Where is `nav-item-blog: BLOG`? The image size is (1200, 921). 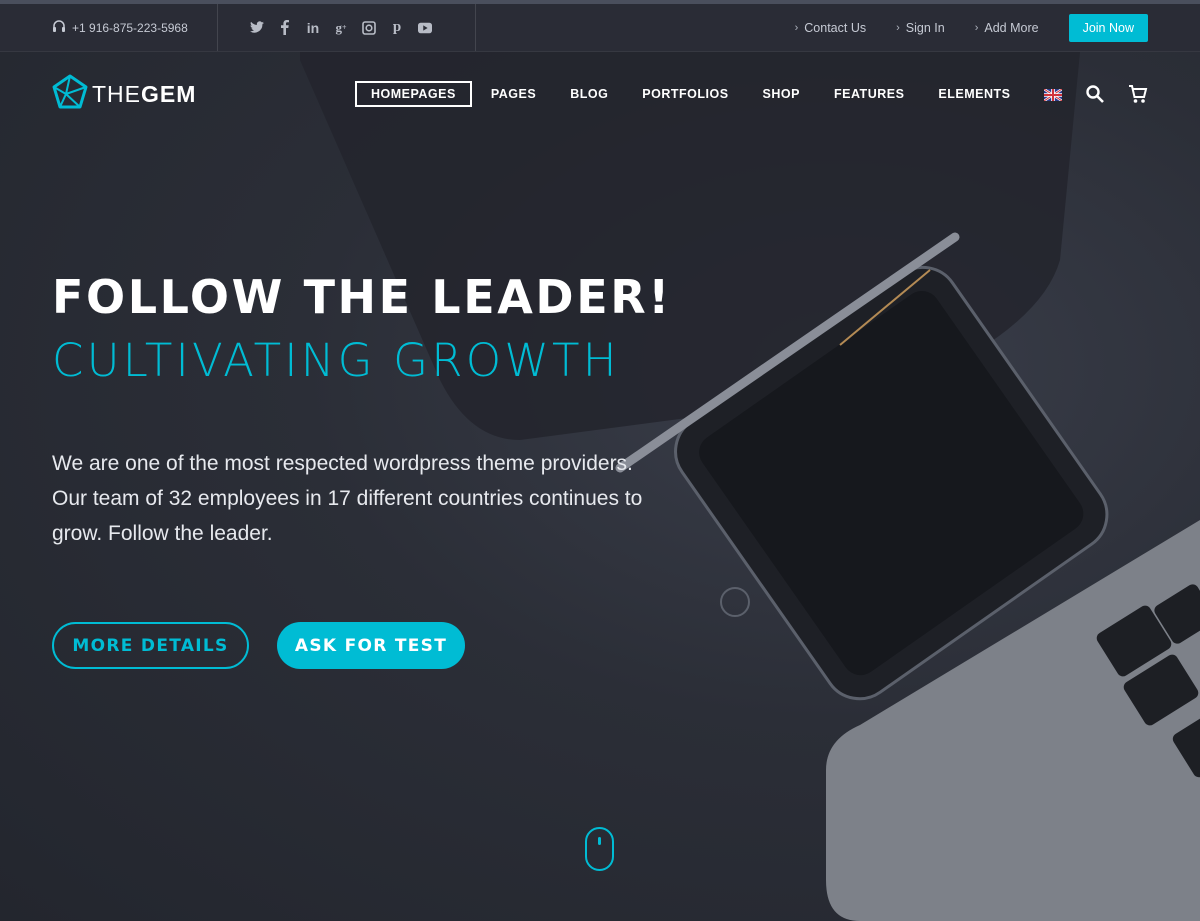
nav-item-blog: BLOG is located at coordinates (589, 94).